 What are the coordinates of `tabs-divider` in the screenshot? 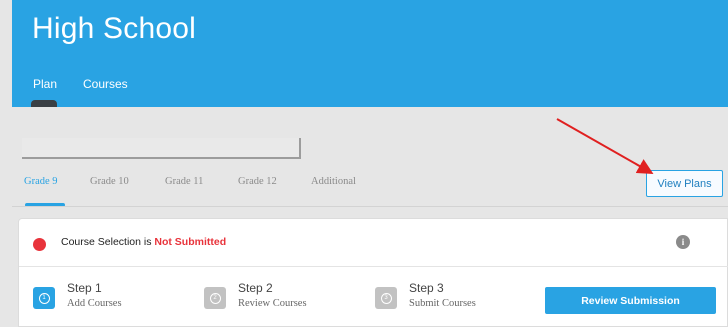 It's located at (370, 206).